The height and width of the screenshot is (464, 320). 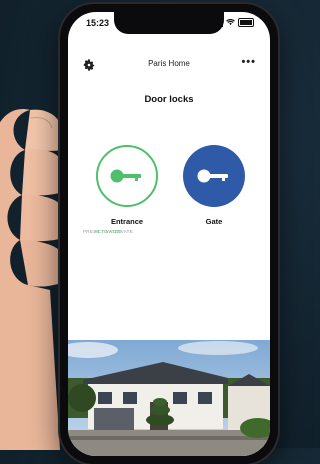 What do you see at coordinates (169, 99) in the screenshot?
I see `section-title: Door locks` at bounding box center [169, 99].